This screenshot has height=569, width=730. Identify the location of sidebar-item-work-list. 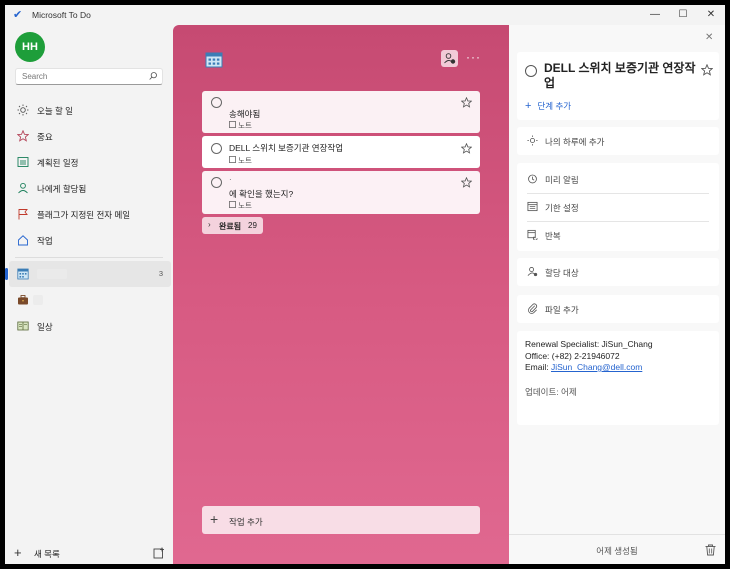
(89, 300).